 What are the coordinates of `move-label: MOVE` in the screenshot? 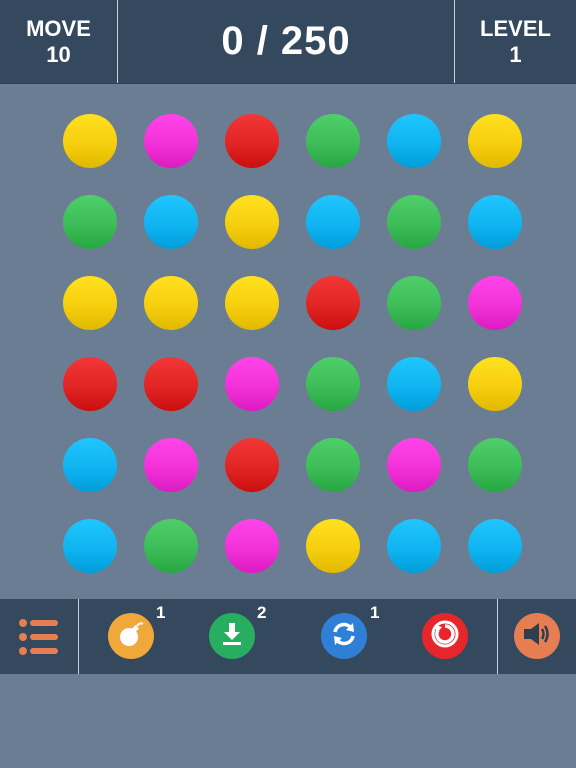 It's located at (58, 28).